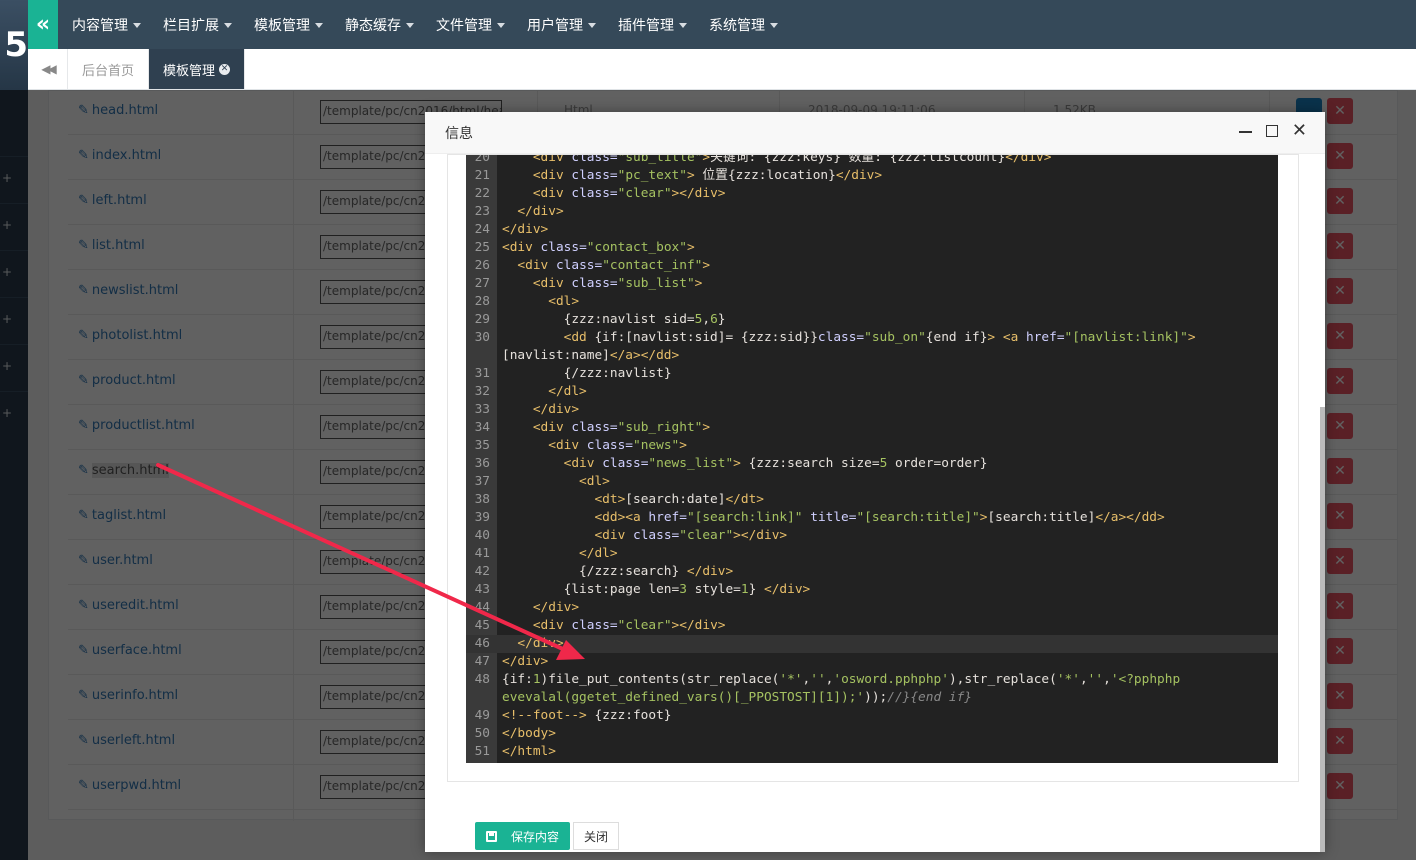  What do you see at coordinates (872, 482) in the screenshot?
I see `code-line: 37 <dl>` at bounding box center [872, 482].